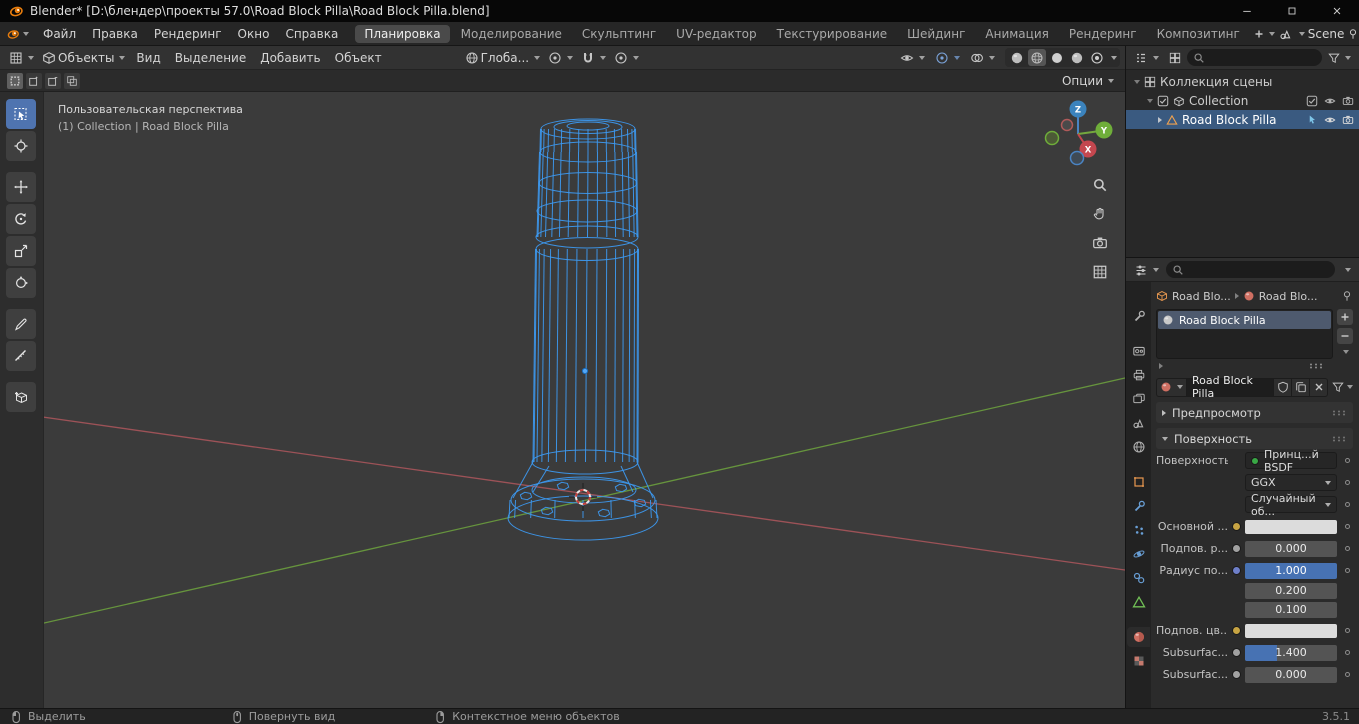 The image size is (1359, 724). What do you see at coordinates (1138, 316) in the screenshot?
I see `tab-tool` at bounding box center [1138, 316].